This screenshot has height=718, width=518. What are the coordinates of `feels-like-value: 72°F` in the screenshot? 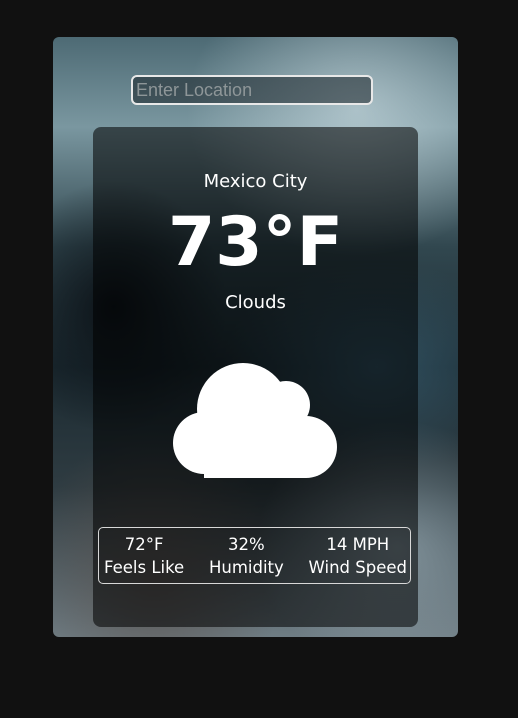 It's located at (144, 544).